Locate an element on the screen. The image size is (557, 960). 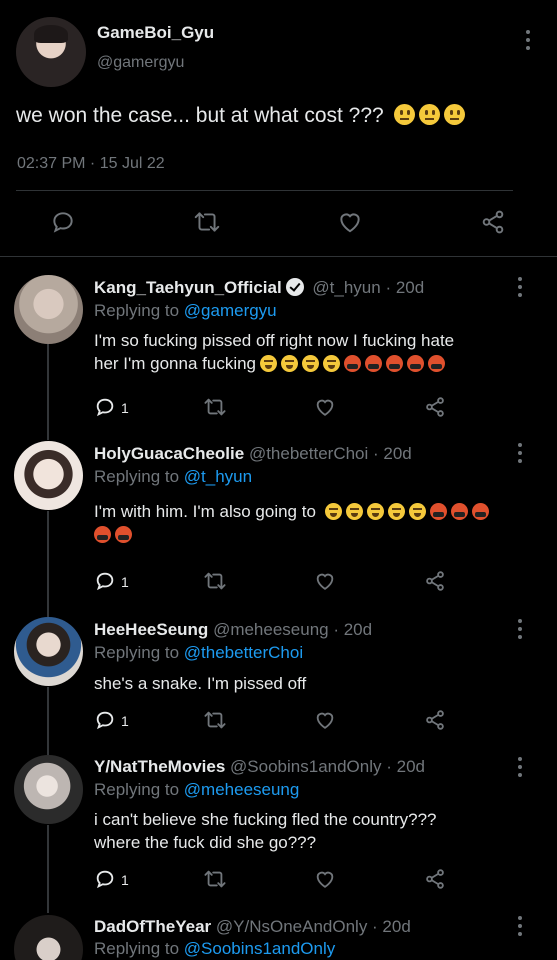
reply-text: I'm with him. I'm also going to is located at coordinates (304, 523).